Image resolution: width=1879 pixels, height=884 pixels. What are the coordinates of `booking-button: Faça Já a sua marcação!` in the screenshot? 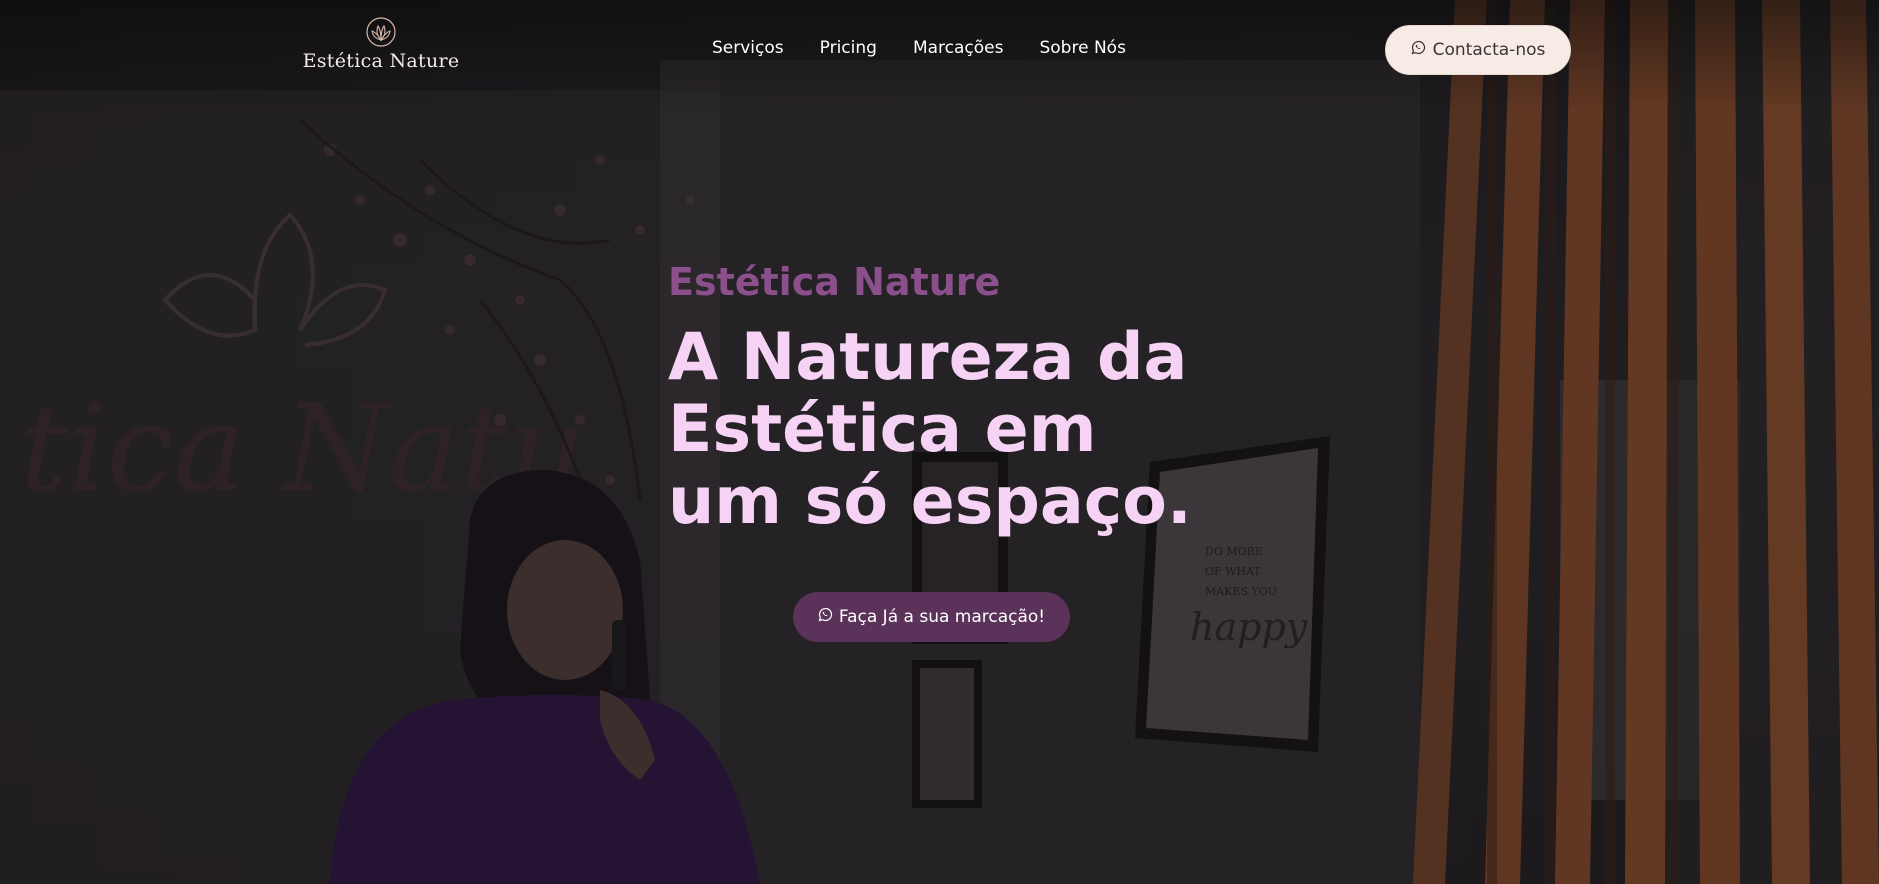 It's located at (931, 617).